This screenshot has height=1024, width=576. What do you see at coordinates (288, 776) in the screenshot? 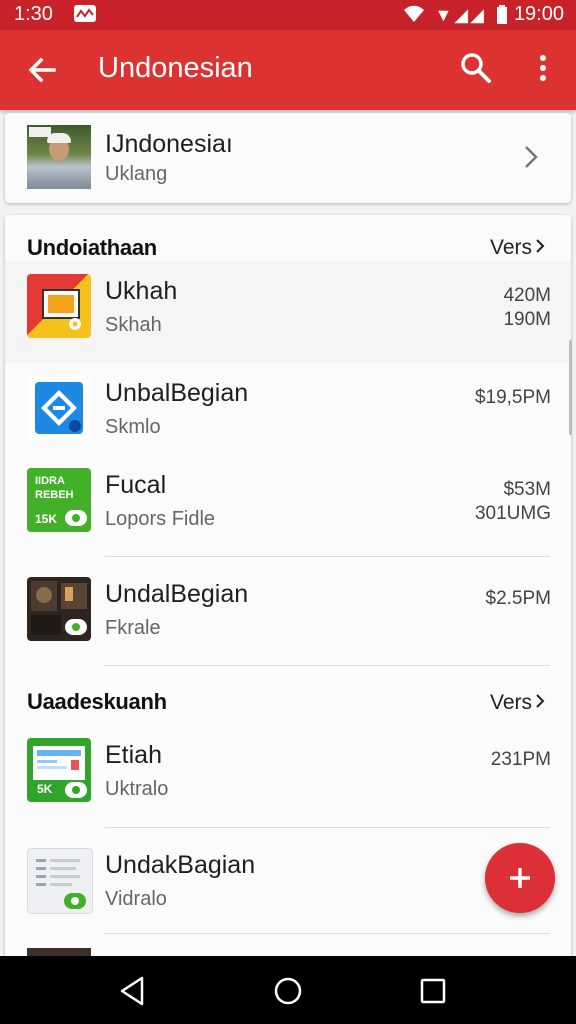
I see `list-item: 5K Etiah Uktralo 231PM` at bounding box center [288, 776].